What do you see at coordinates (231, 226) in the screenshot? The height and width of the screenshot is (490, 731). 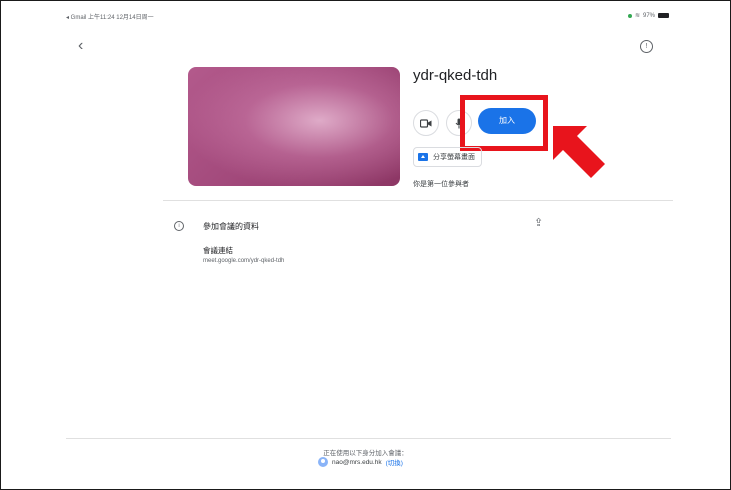 I see `joining-info-title: 參加會議的資料` at bounding box center [231, 226].